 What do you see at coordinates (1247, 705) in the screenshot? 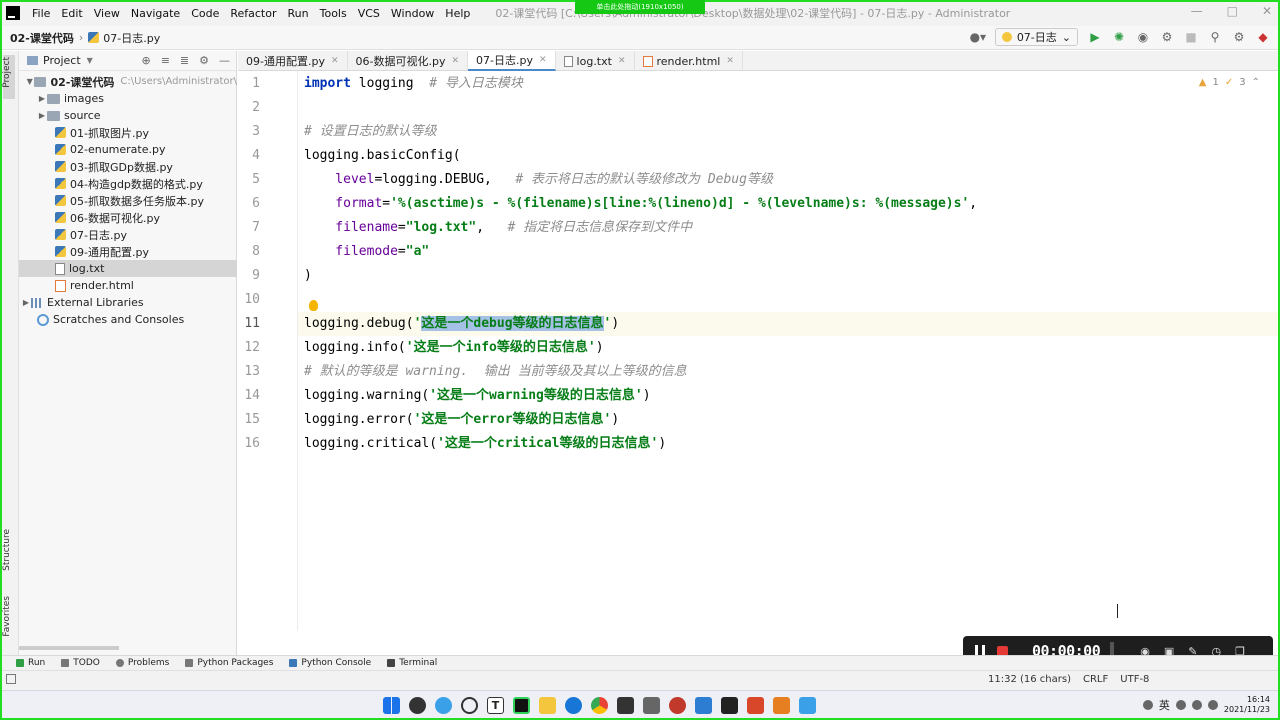
I see `clock: 16:14 2021/11/23` at bounding box center [1247, 705].